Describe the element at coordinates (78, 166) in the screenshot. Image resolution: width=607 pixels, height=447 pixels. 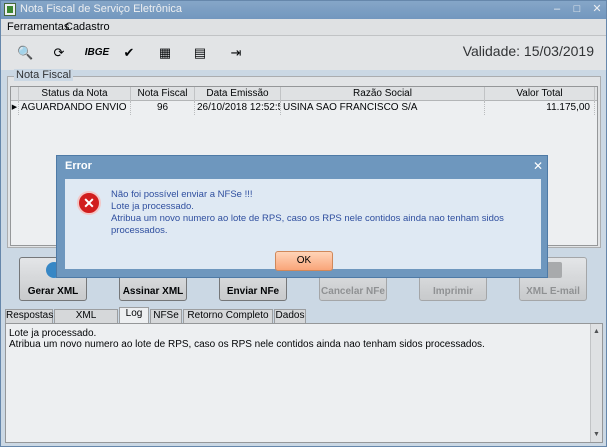
I see `dialog-title: Error` at that location.